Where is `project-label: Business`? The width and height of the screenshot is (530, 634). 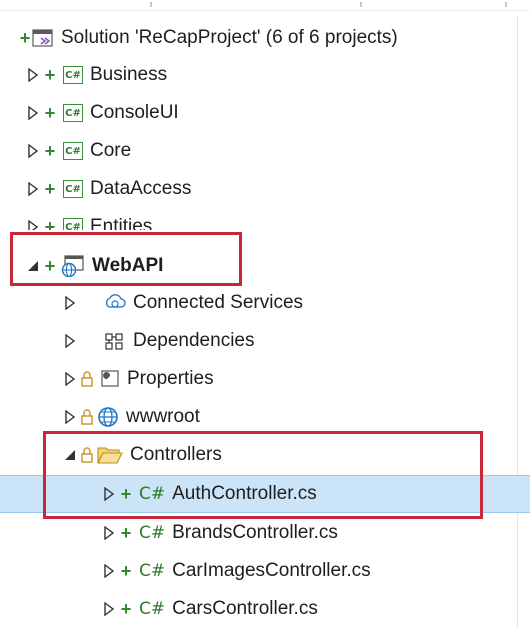 project-label: Business is located at coordinates (129, 74).